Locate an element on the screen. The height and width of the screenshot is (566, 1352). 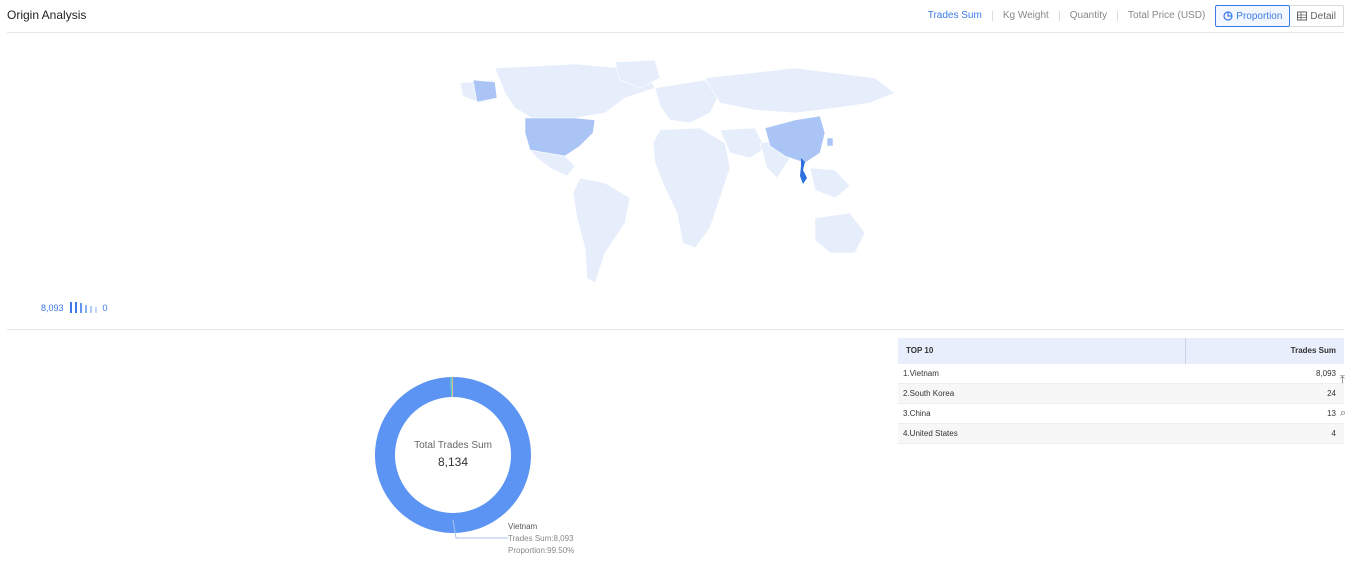
callout-name: Vietnam is located at coordinates (523, 526).